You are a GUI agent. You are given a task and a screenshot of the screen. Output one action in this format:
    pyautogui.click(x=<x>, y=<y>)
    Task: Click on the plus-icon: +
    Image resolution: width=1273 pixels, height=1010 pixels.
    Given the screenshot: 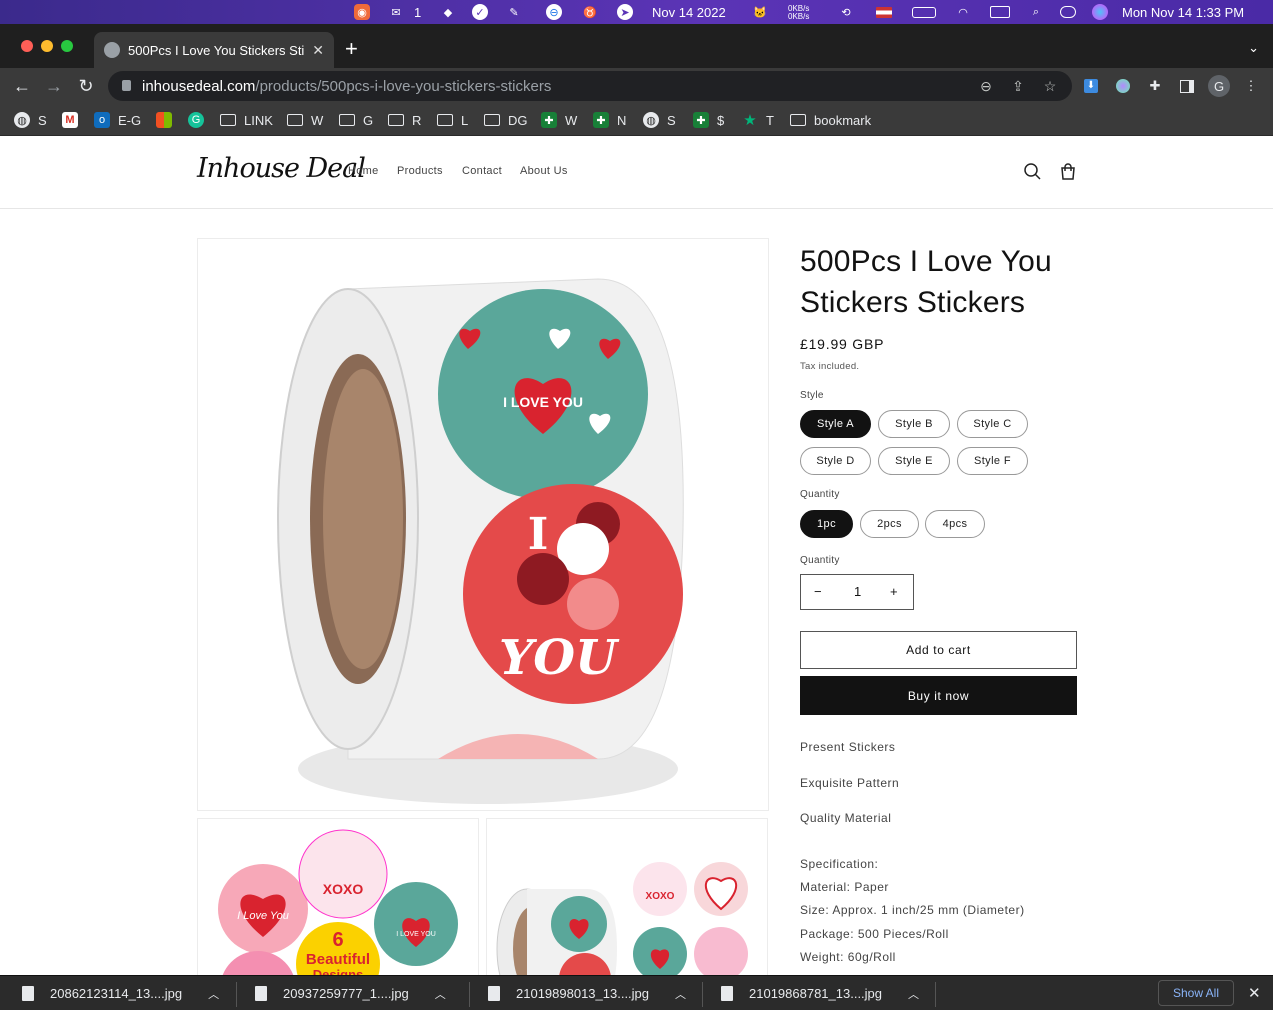 What is the action you would take?
    pyautogui.click(x=894, y=591)
    